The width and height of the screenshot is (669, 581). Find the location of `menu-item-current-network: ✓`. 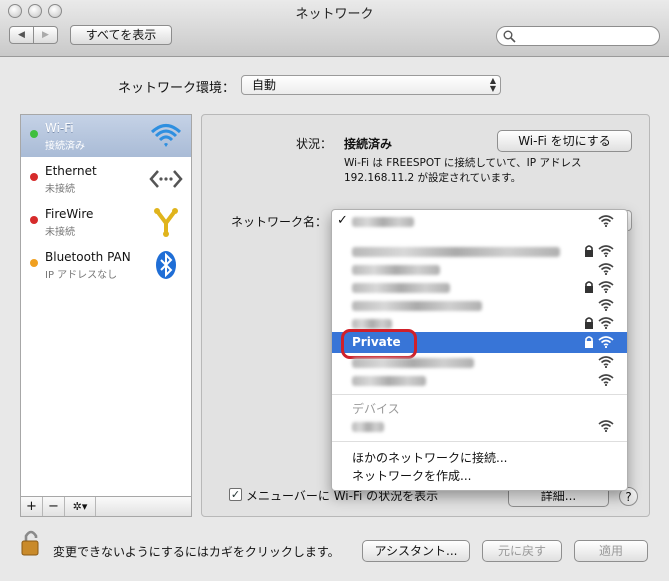

menu-item-current-network: ✓ is located at coordinates (479, 221).